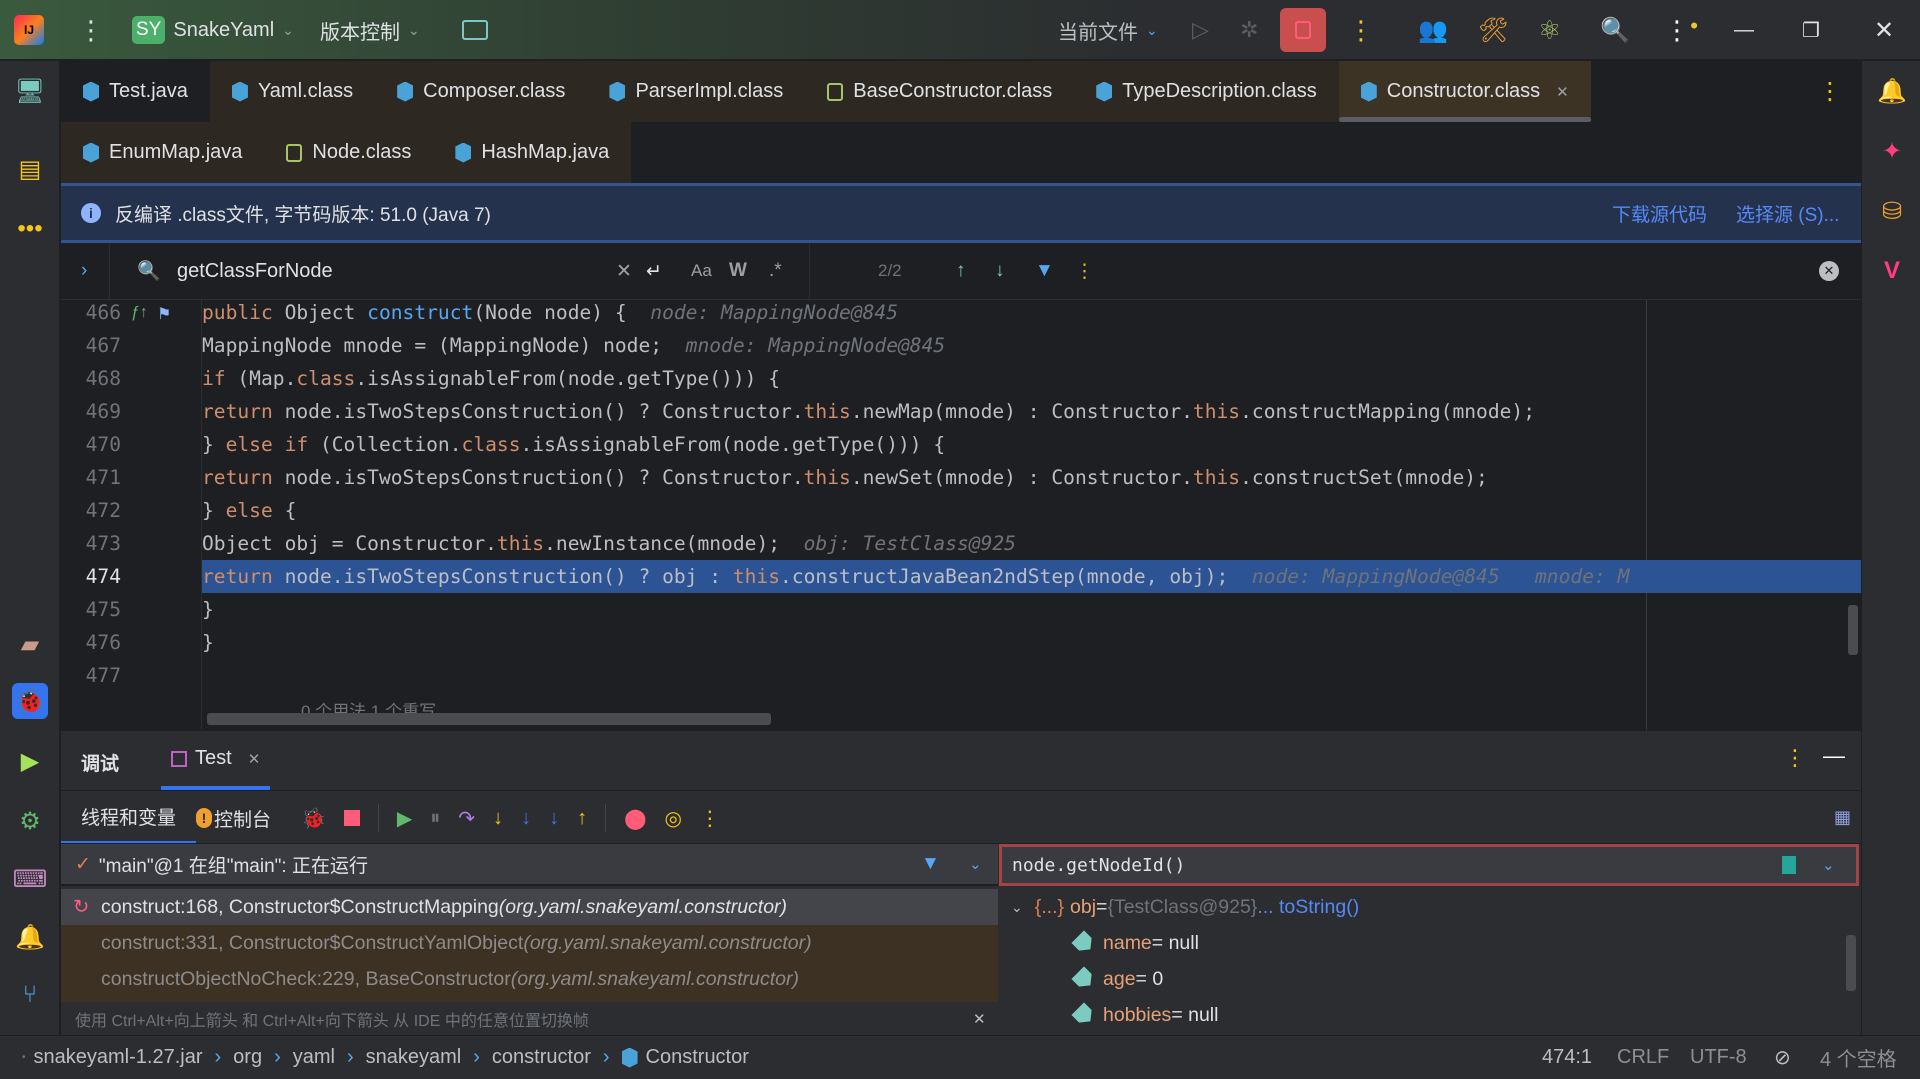 The width and height of the screenshot is (1920, 1079). Describe the element at coordinates (775, 271) in the screenshot. I see `regex-toggle: .*` at that location.